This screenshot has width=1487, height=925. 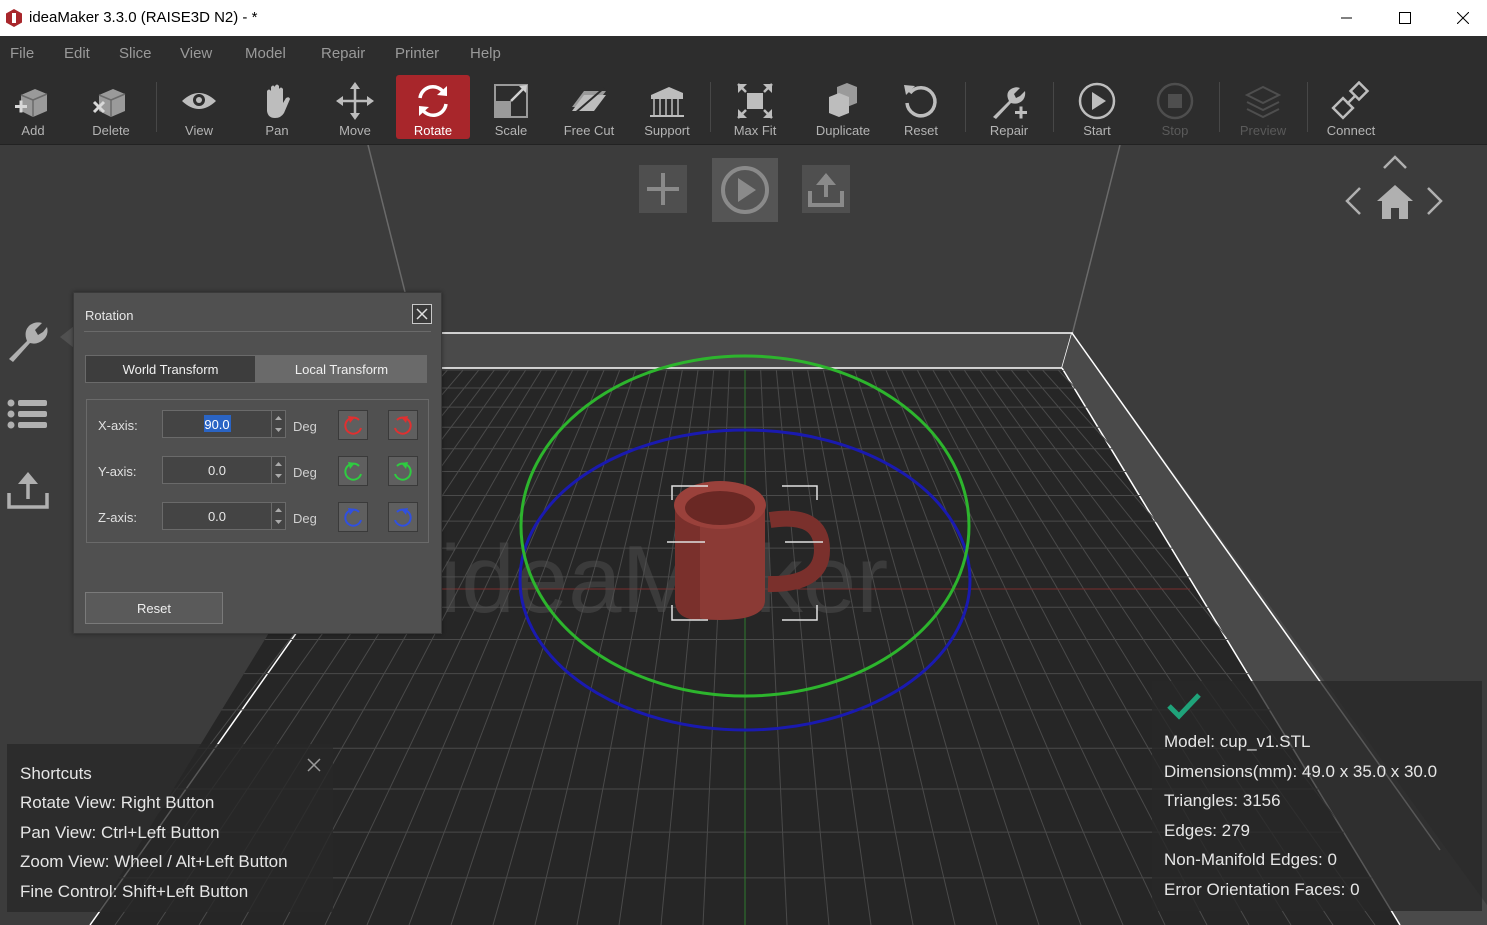 I want to click on repair-button: Repair, so click(x=1009, y=107).